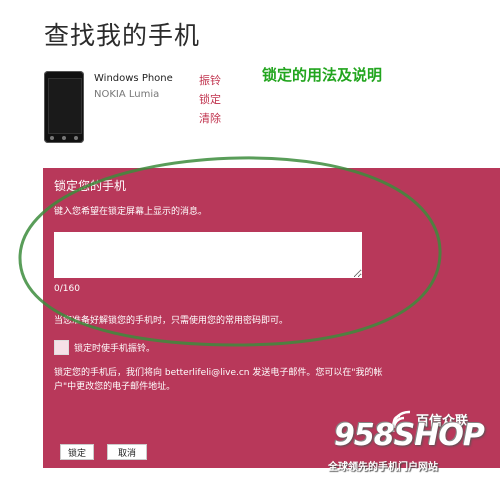  I want to click on phone-image, so click(64, 107).